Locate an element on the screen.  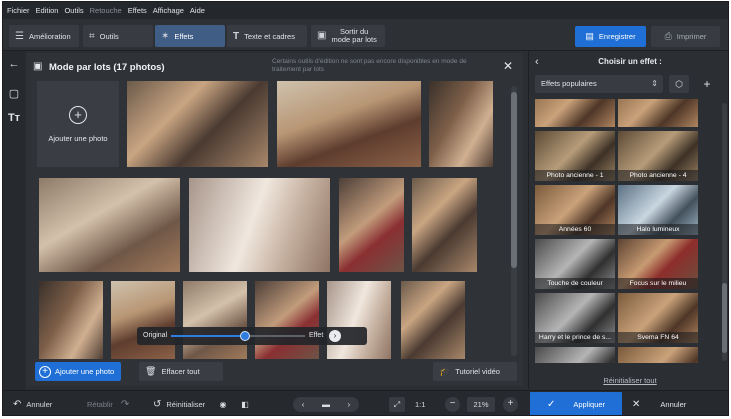
folder-icon: ▬ is located at coordinates (326, 404).